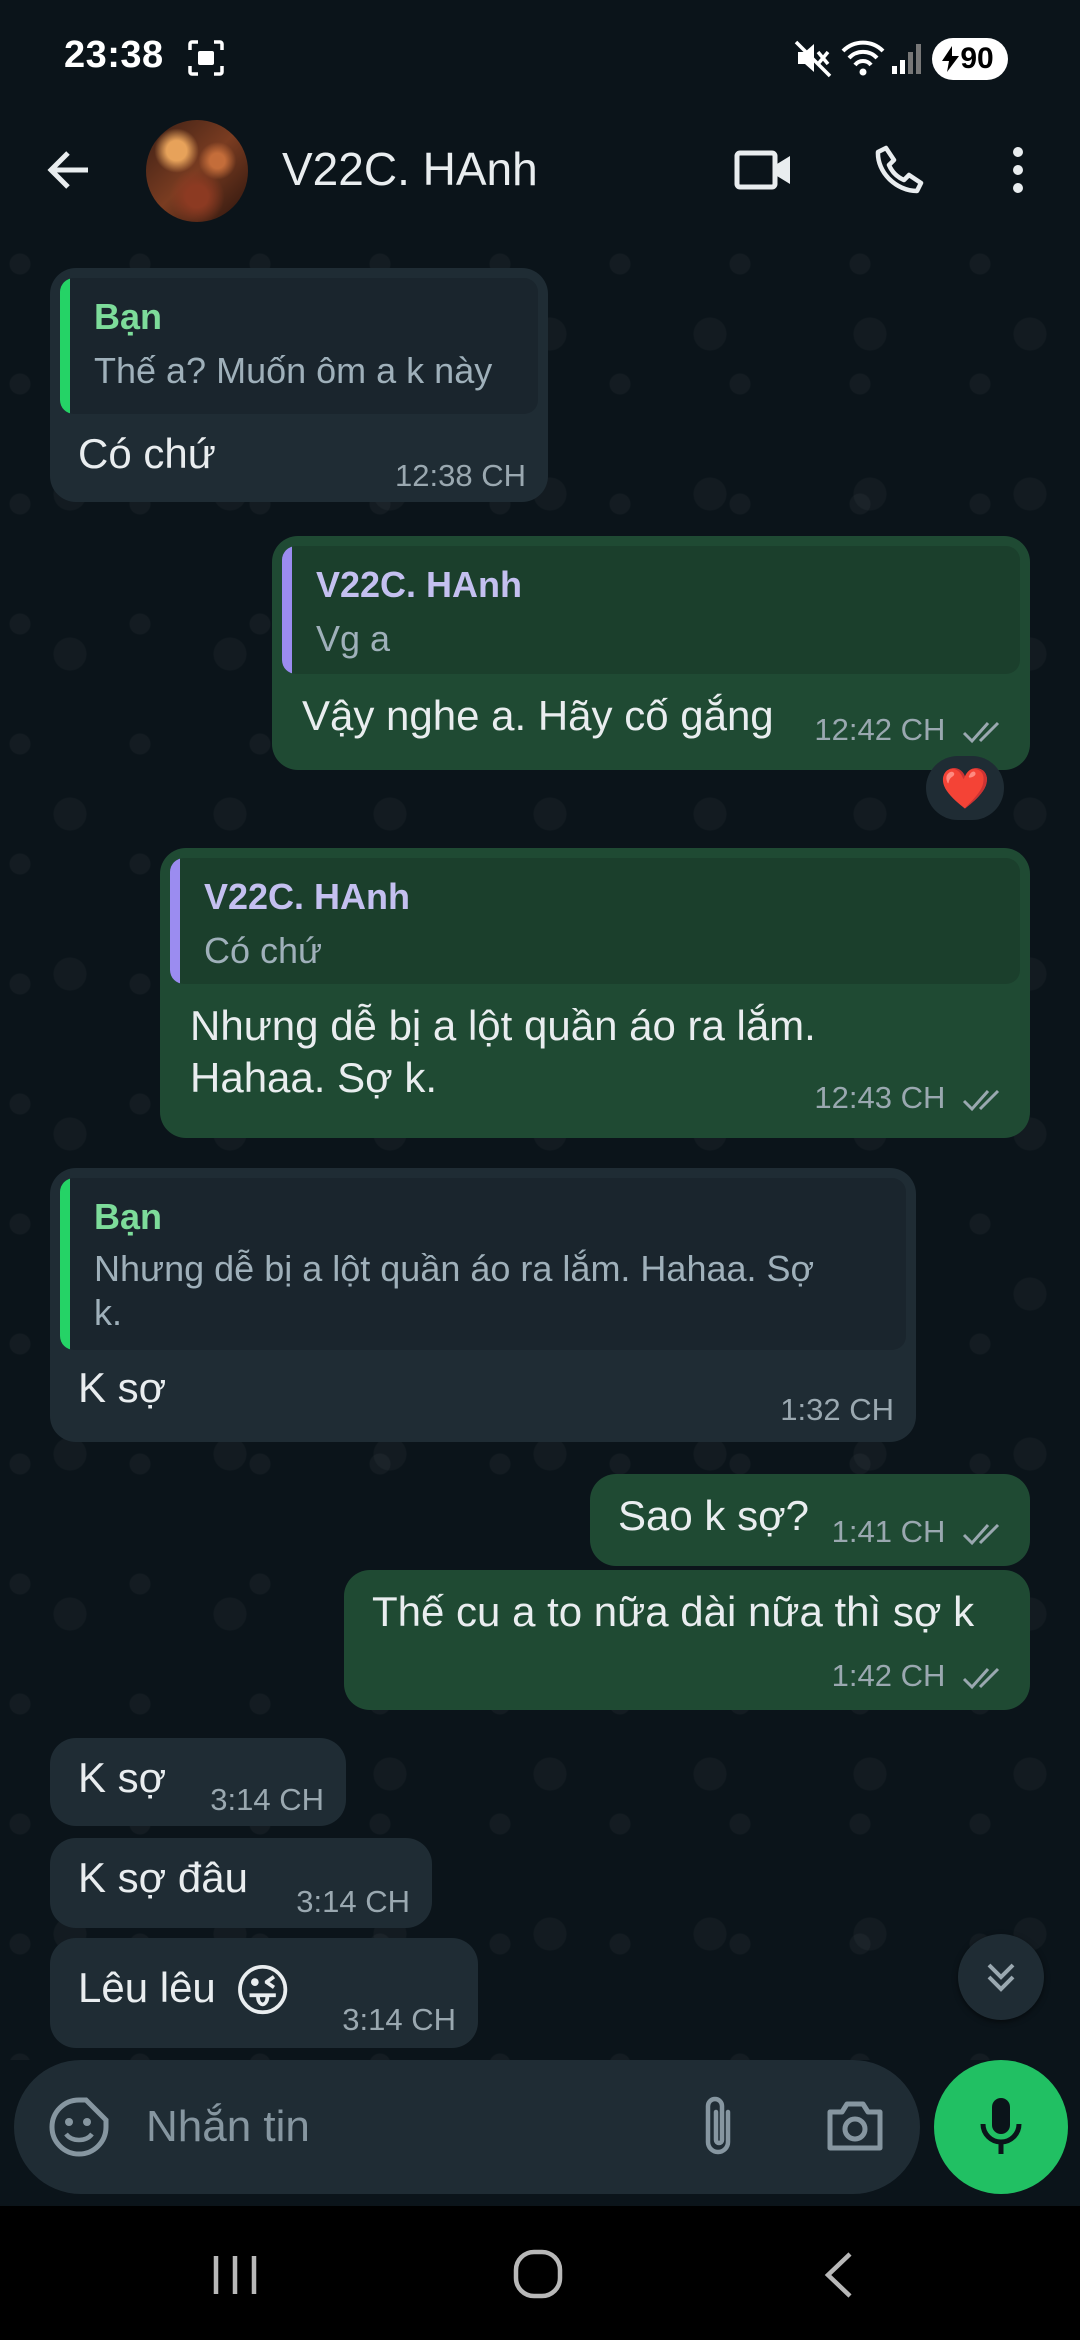 The width and height of the screenshot is (1080, 2340). Describe the element at coordinates (888, 1531) in the screenshot. I see `message-time: 1:41 CH` at that location.